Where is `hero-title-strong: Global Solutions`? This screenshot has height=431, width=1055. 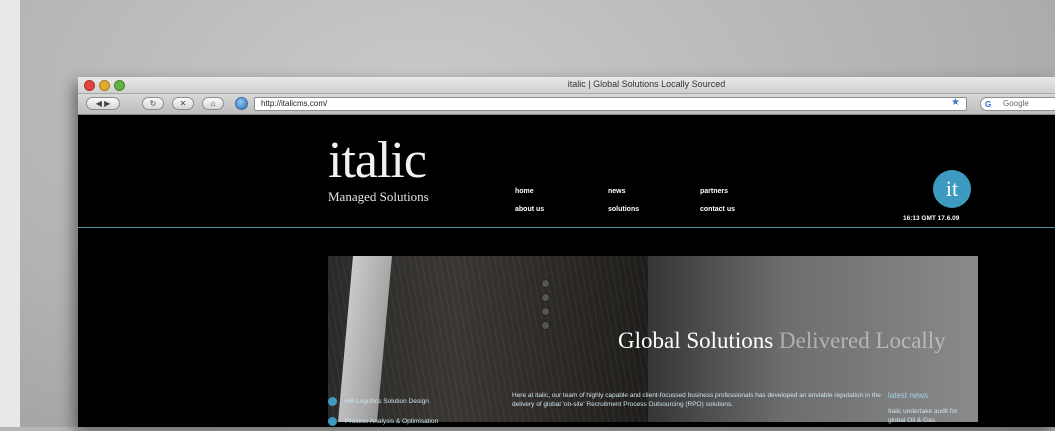
hero-title-strong: Global Solutions is located at coordinates (696, 340).